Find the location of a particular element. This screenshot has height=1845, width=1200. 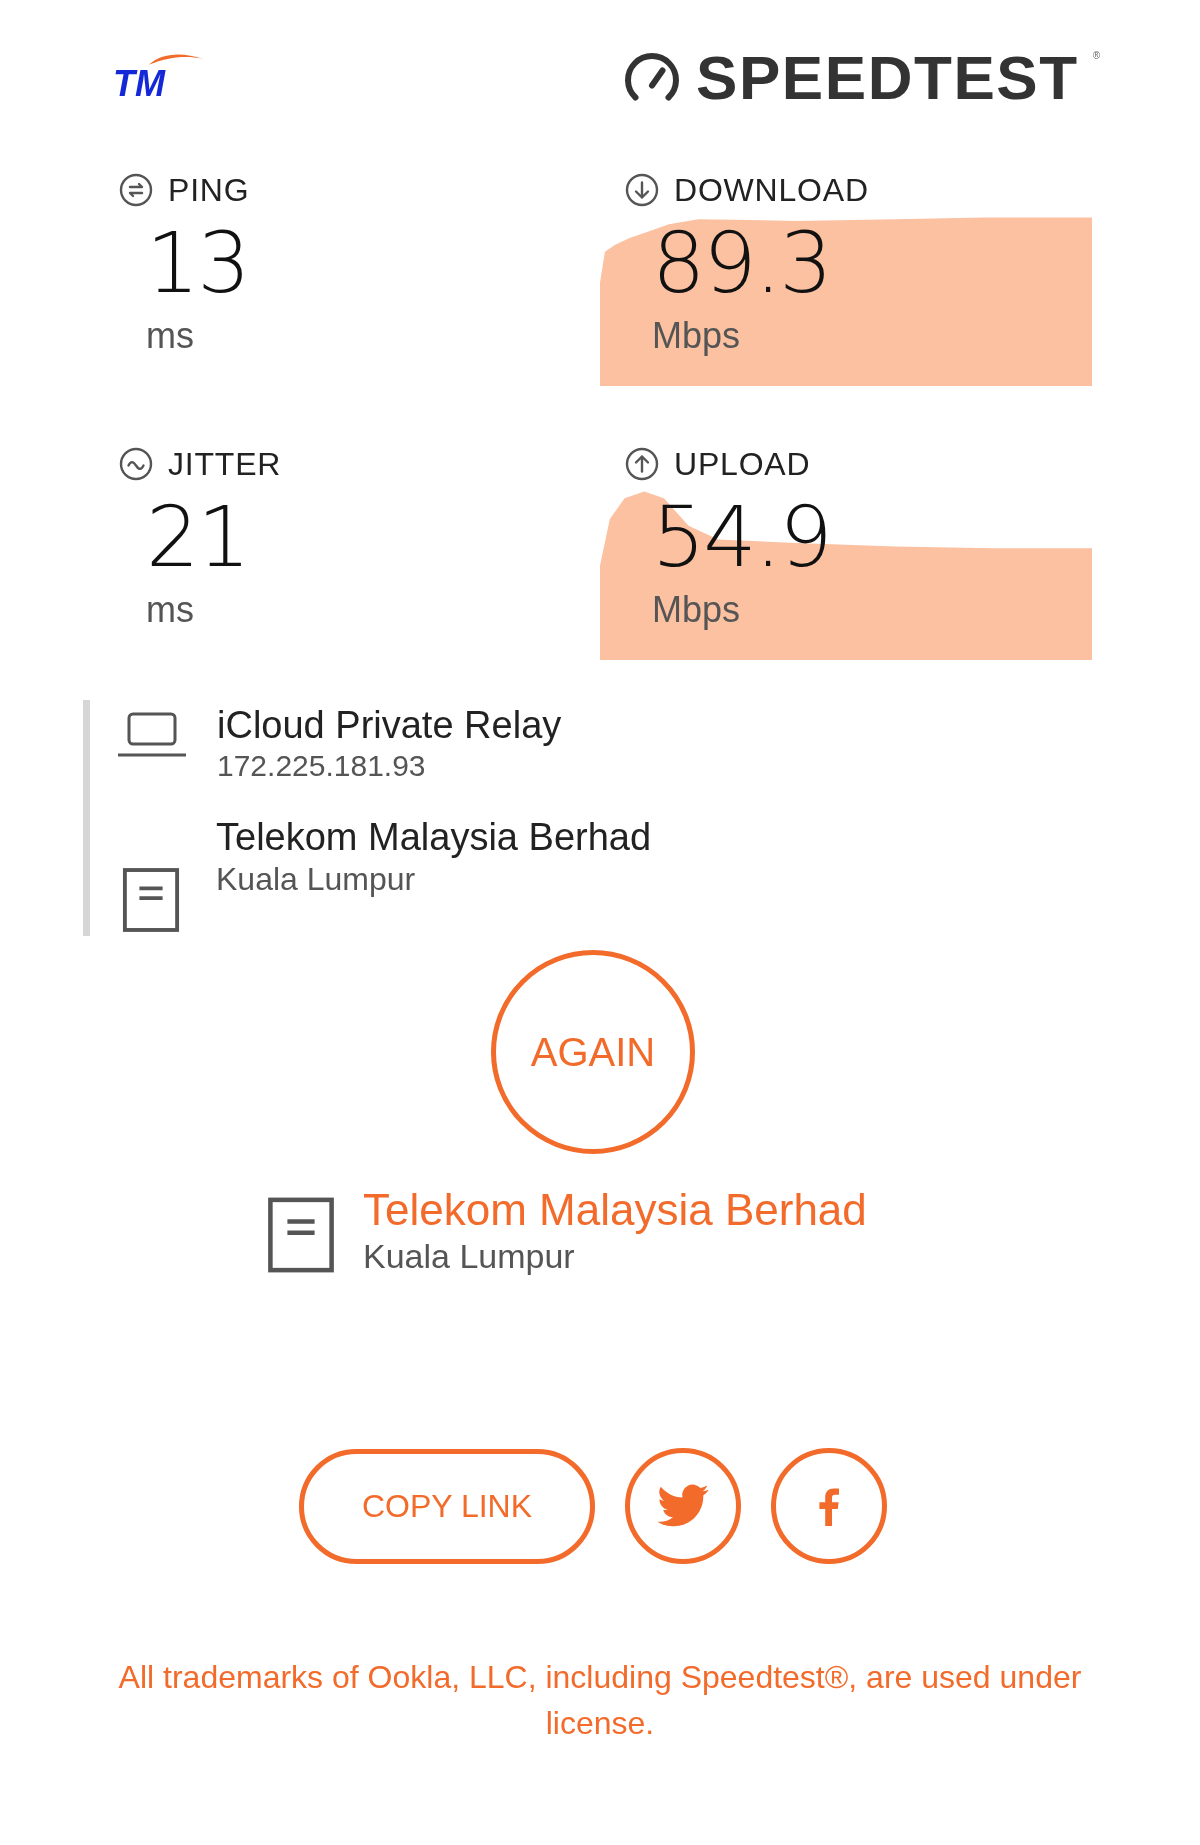

metric-value: 54.9 is located at coordinates (741, 537).